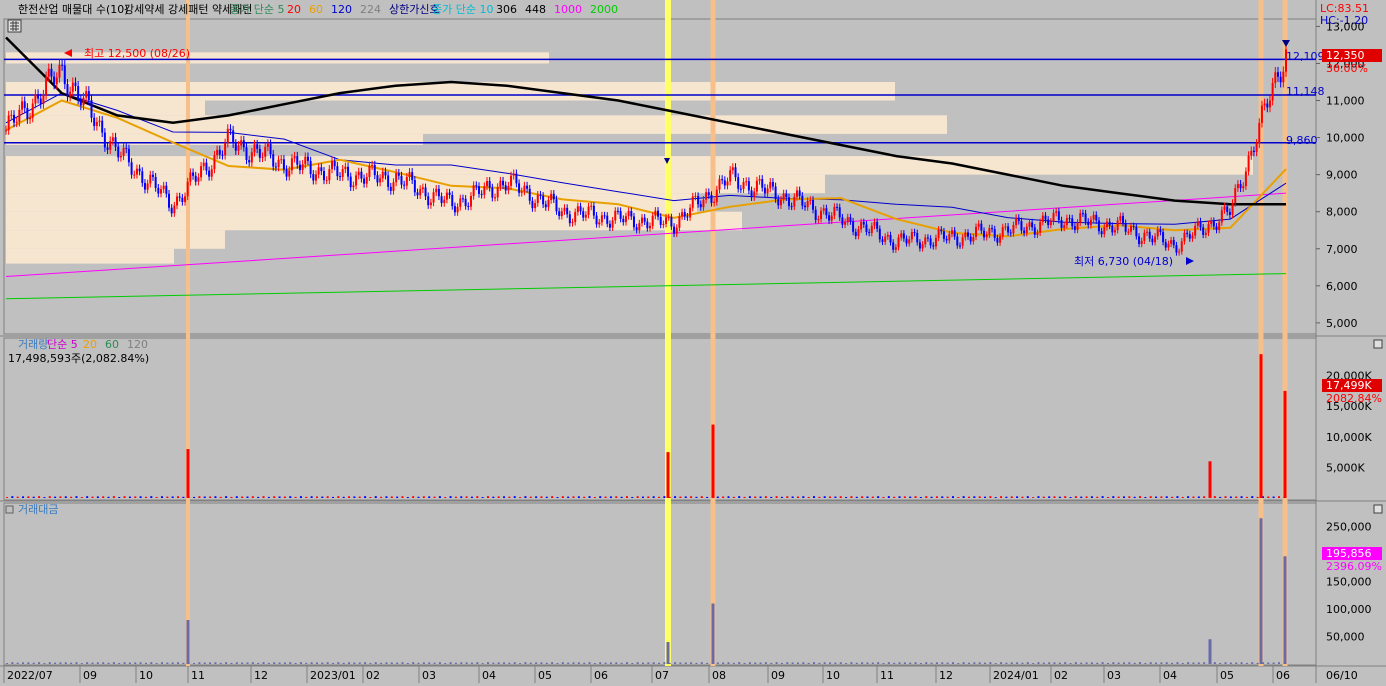 The image size is (1386, 686). What do you see at coordinates (662, 675) in the screenshot?
I see `x-tick-label: 07` at bounding box center [662, 675].